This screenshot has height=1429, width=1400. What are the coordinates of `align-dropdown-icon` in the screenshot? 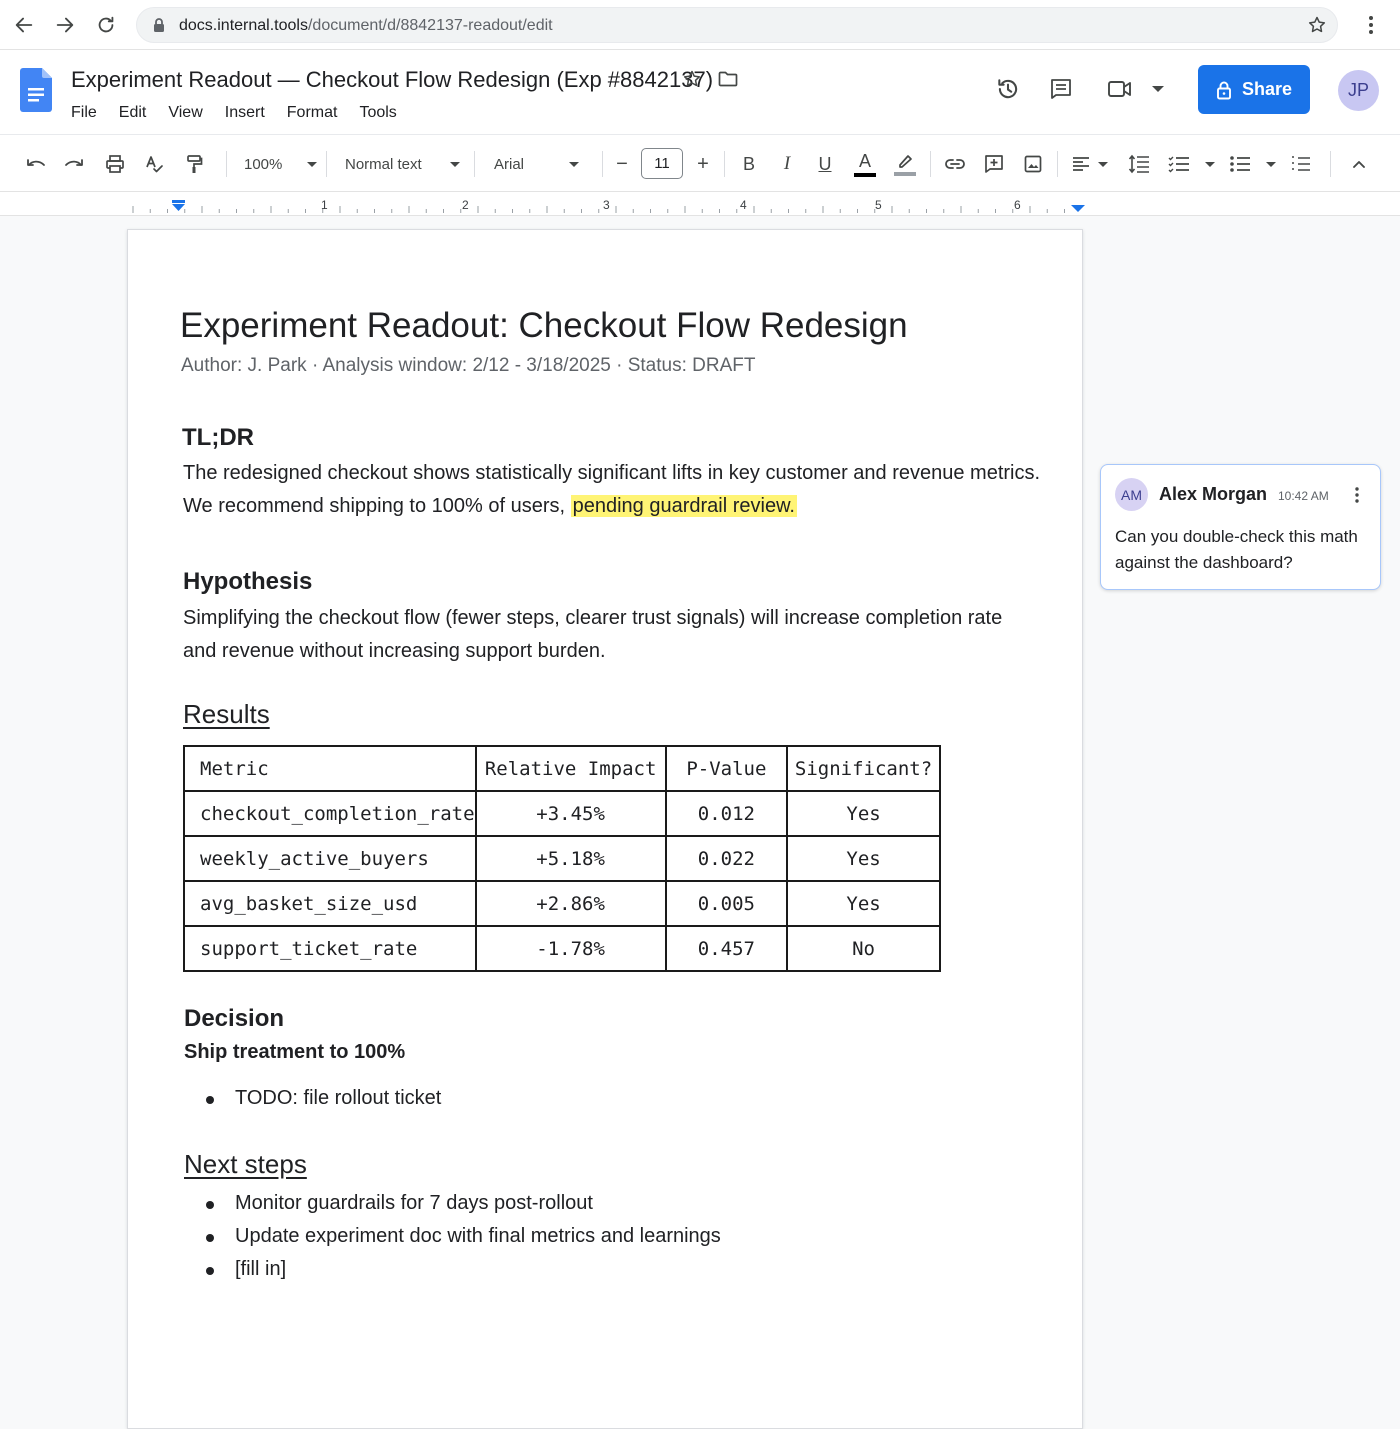 It's located at (1103, 164).